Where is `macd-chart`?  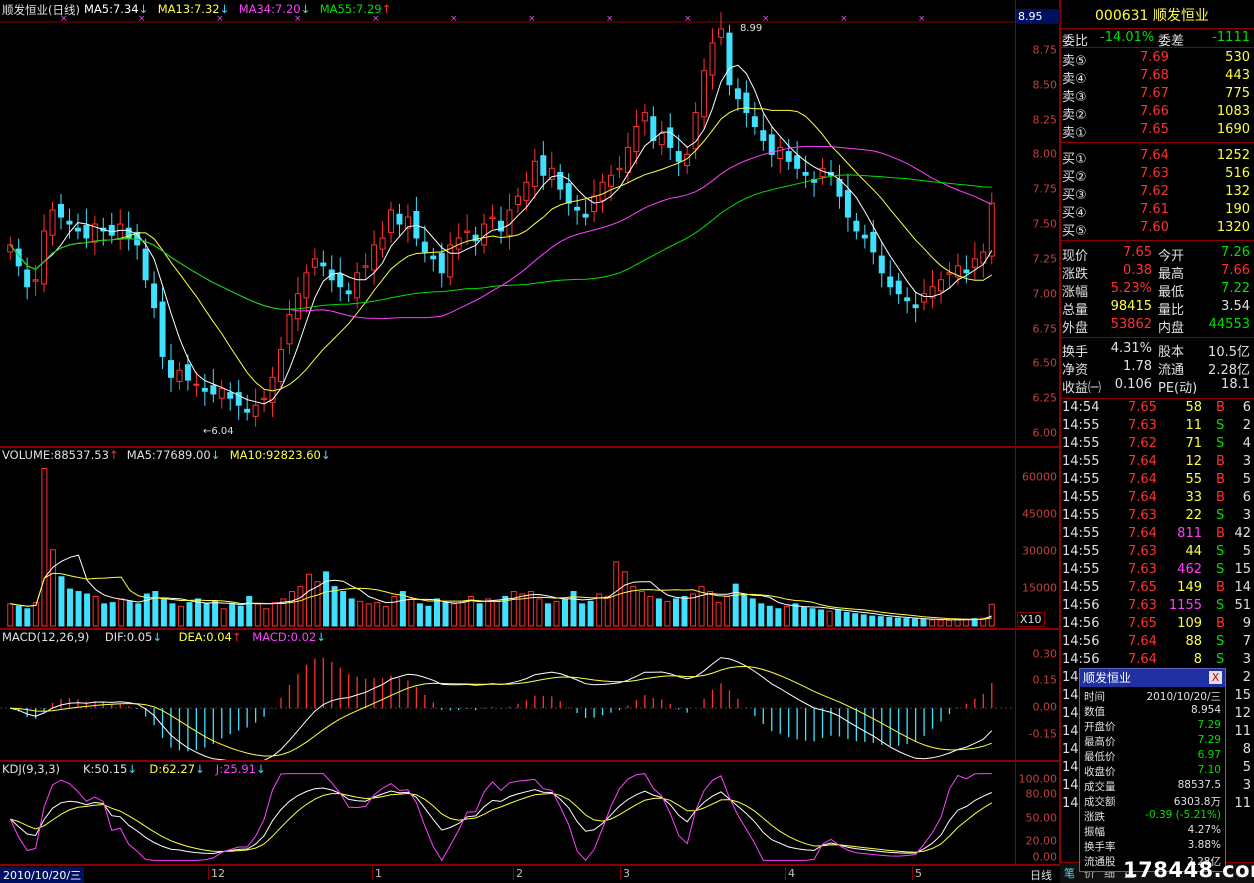
macd-chart is located at coordinates (507, 695).